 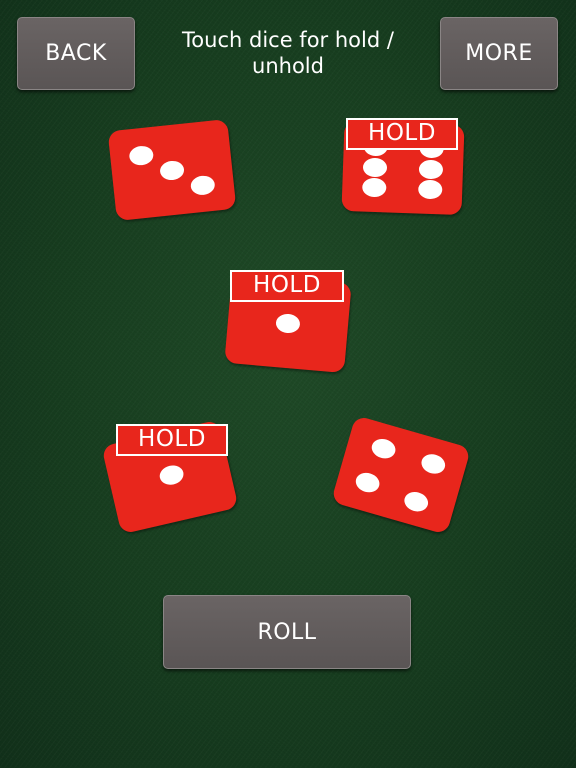 I want to click on pip, so click(x=430, y=169).